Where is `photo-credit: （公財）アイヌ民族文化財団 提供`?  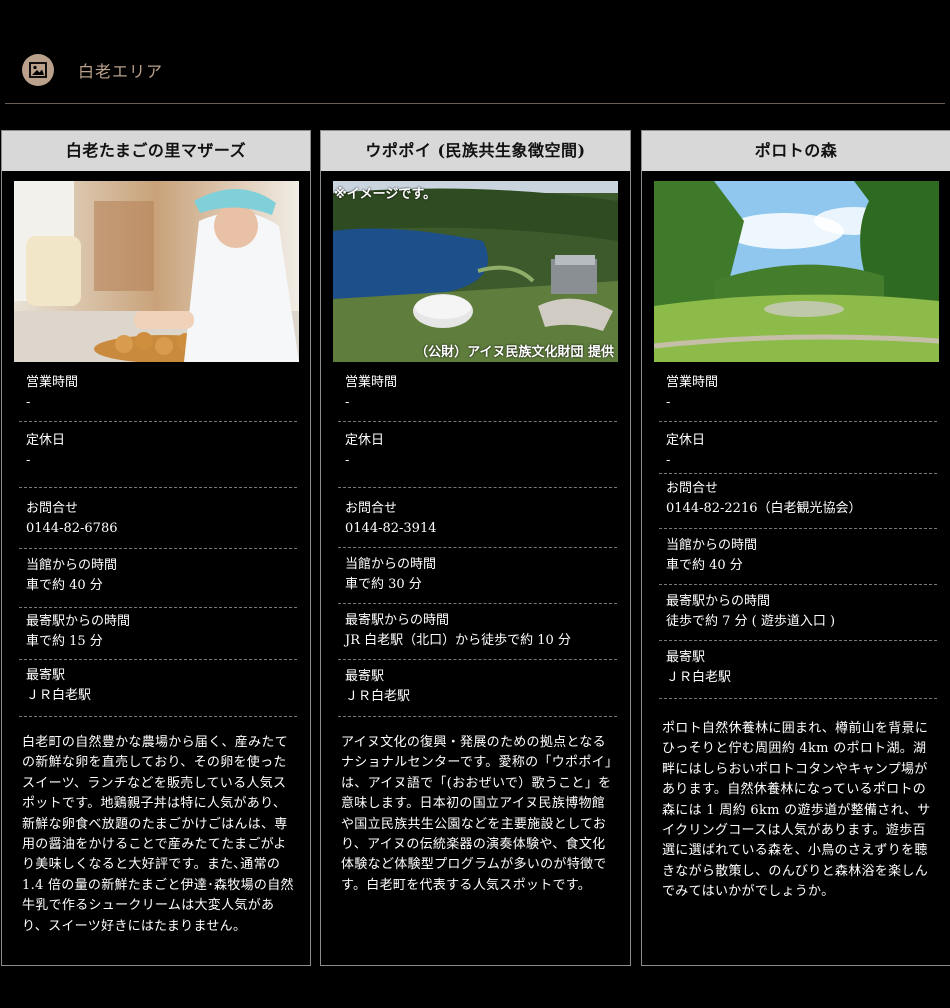
photo-credit: （公財）アイヌ民族文化財団 提供 is located at coordinates (514, 352).